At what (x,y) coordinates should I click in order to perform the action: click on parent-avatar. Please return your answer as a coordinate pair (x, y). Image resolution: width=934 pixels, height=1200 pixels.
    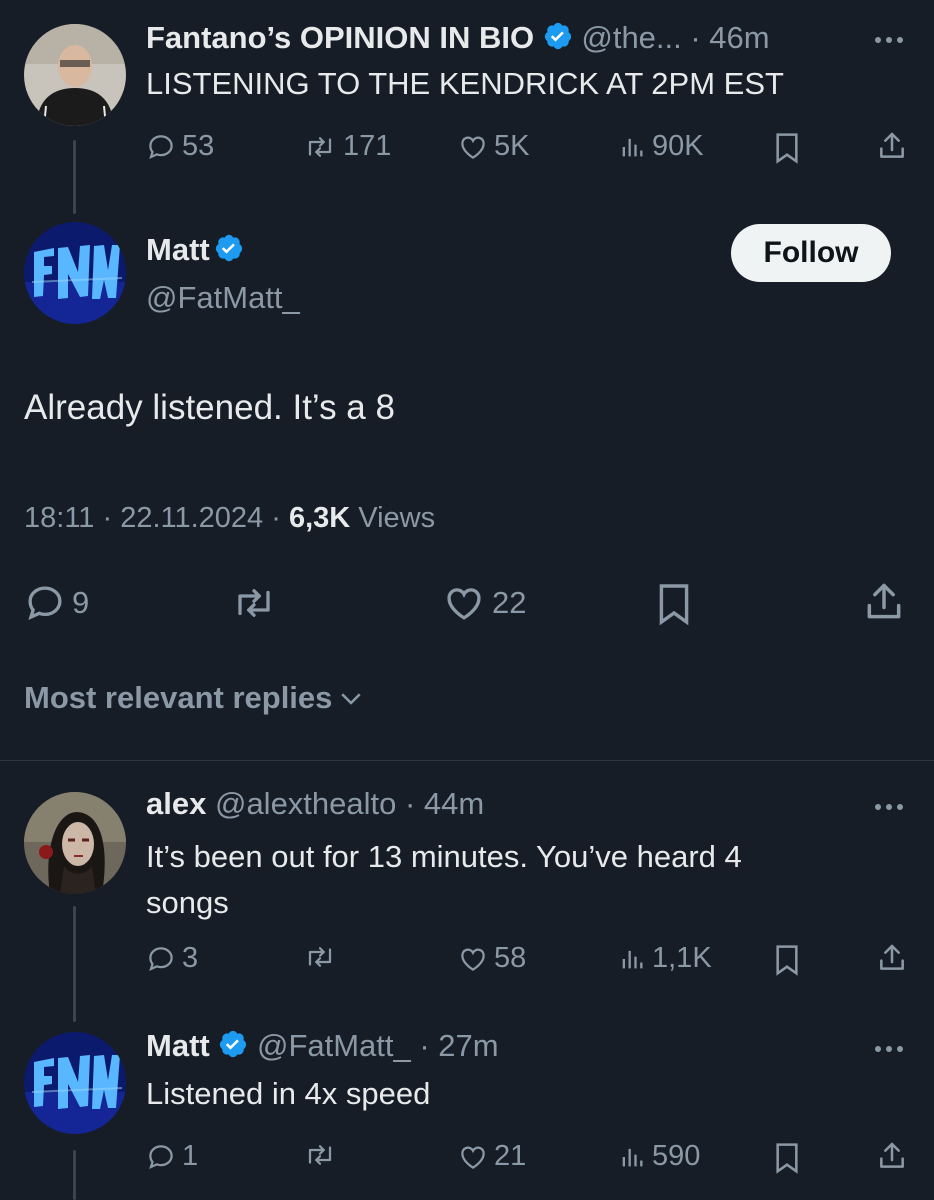
    Looking at the image, I should click on (75, 75).